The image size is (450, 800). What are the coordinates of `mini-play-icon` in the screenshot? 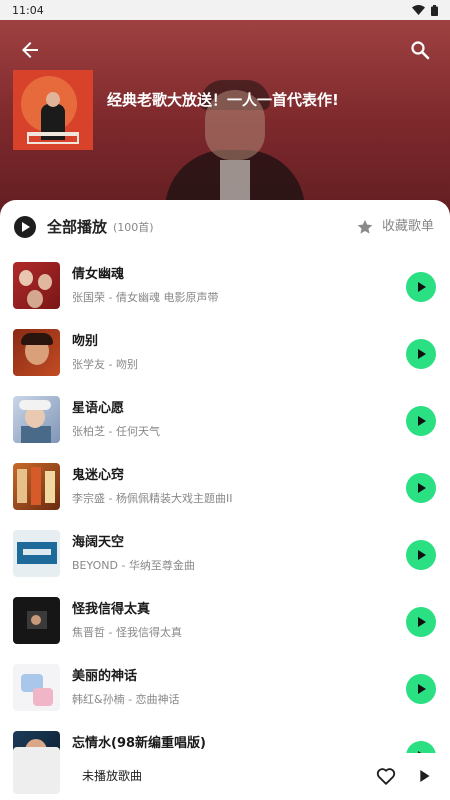 It's located at (424, 776).